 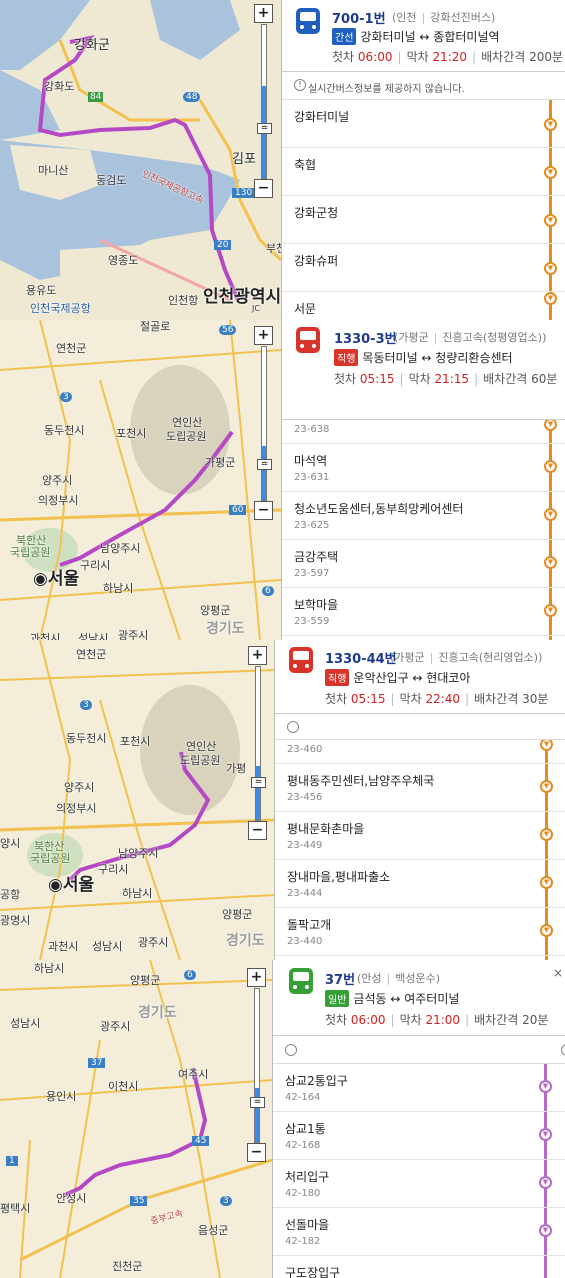 I want to click on map-label: 경기도, so click(x=225, y=629).